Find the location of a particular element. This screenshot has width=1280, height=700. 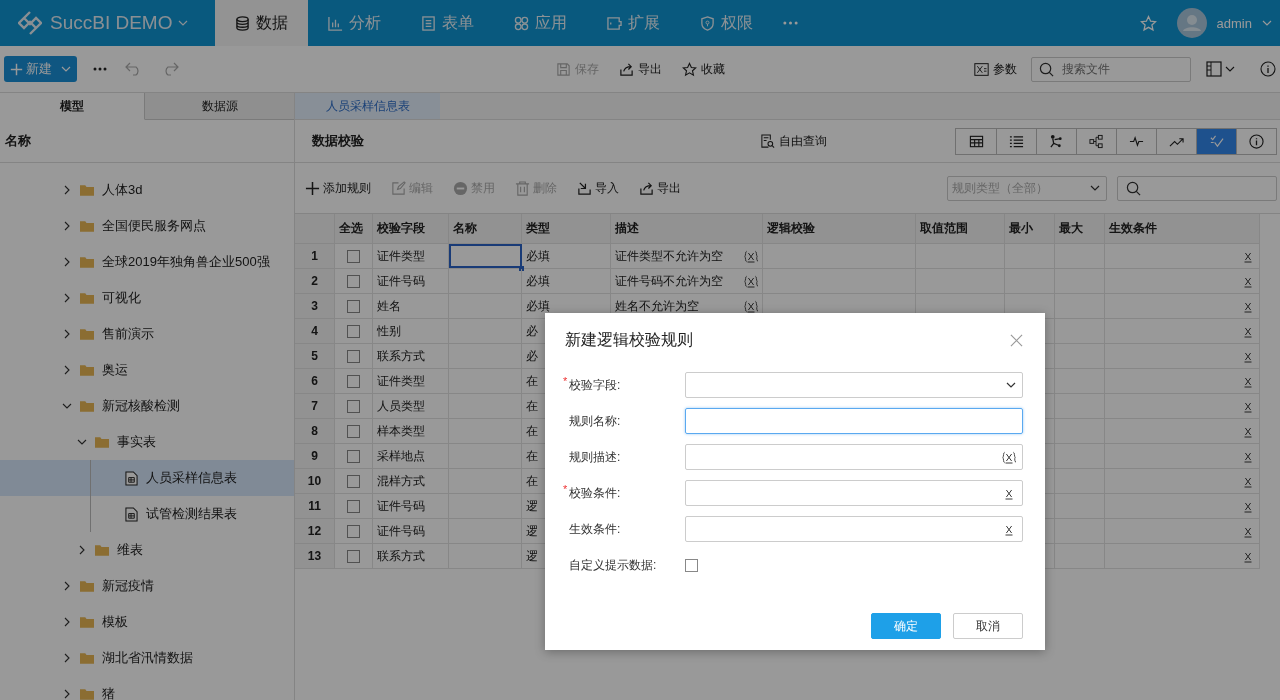

row-number: 9 is located at coordinates (315, 456).